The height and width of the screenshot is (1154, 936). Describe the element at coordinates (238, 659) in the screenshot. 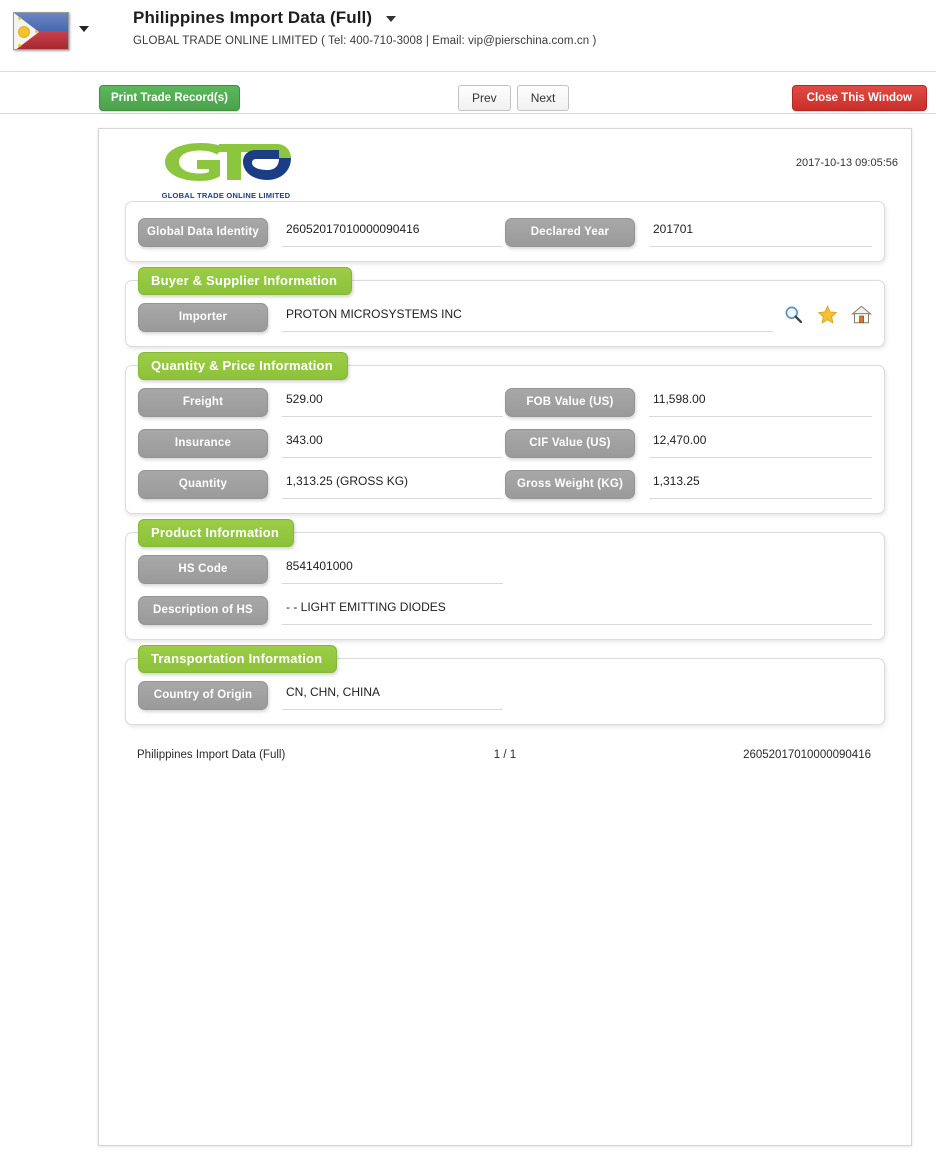

I see `transportation-information-legend: Transportation Information` at that location.